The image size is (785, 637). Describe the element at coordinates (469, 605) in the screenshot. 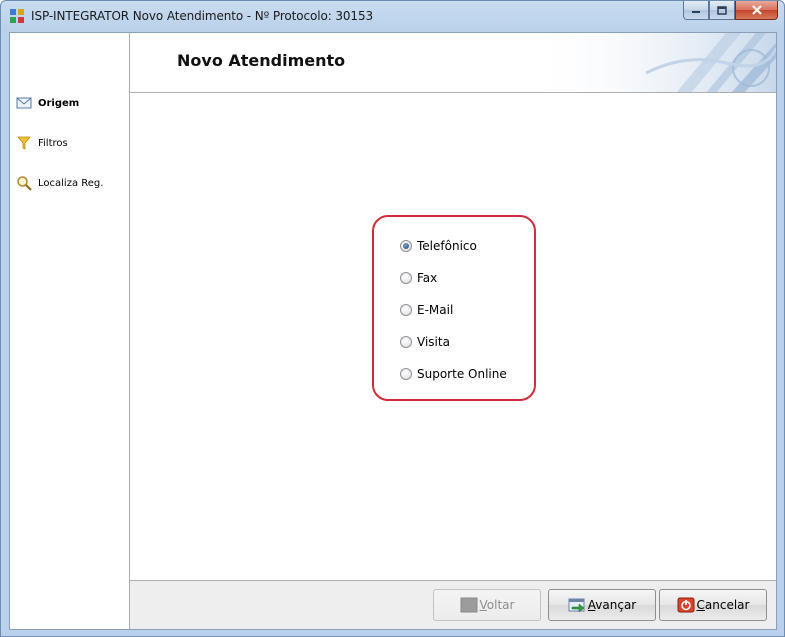

I see `back-arrow-icon` at that location.